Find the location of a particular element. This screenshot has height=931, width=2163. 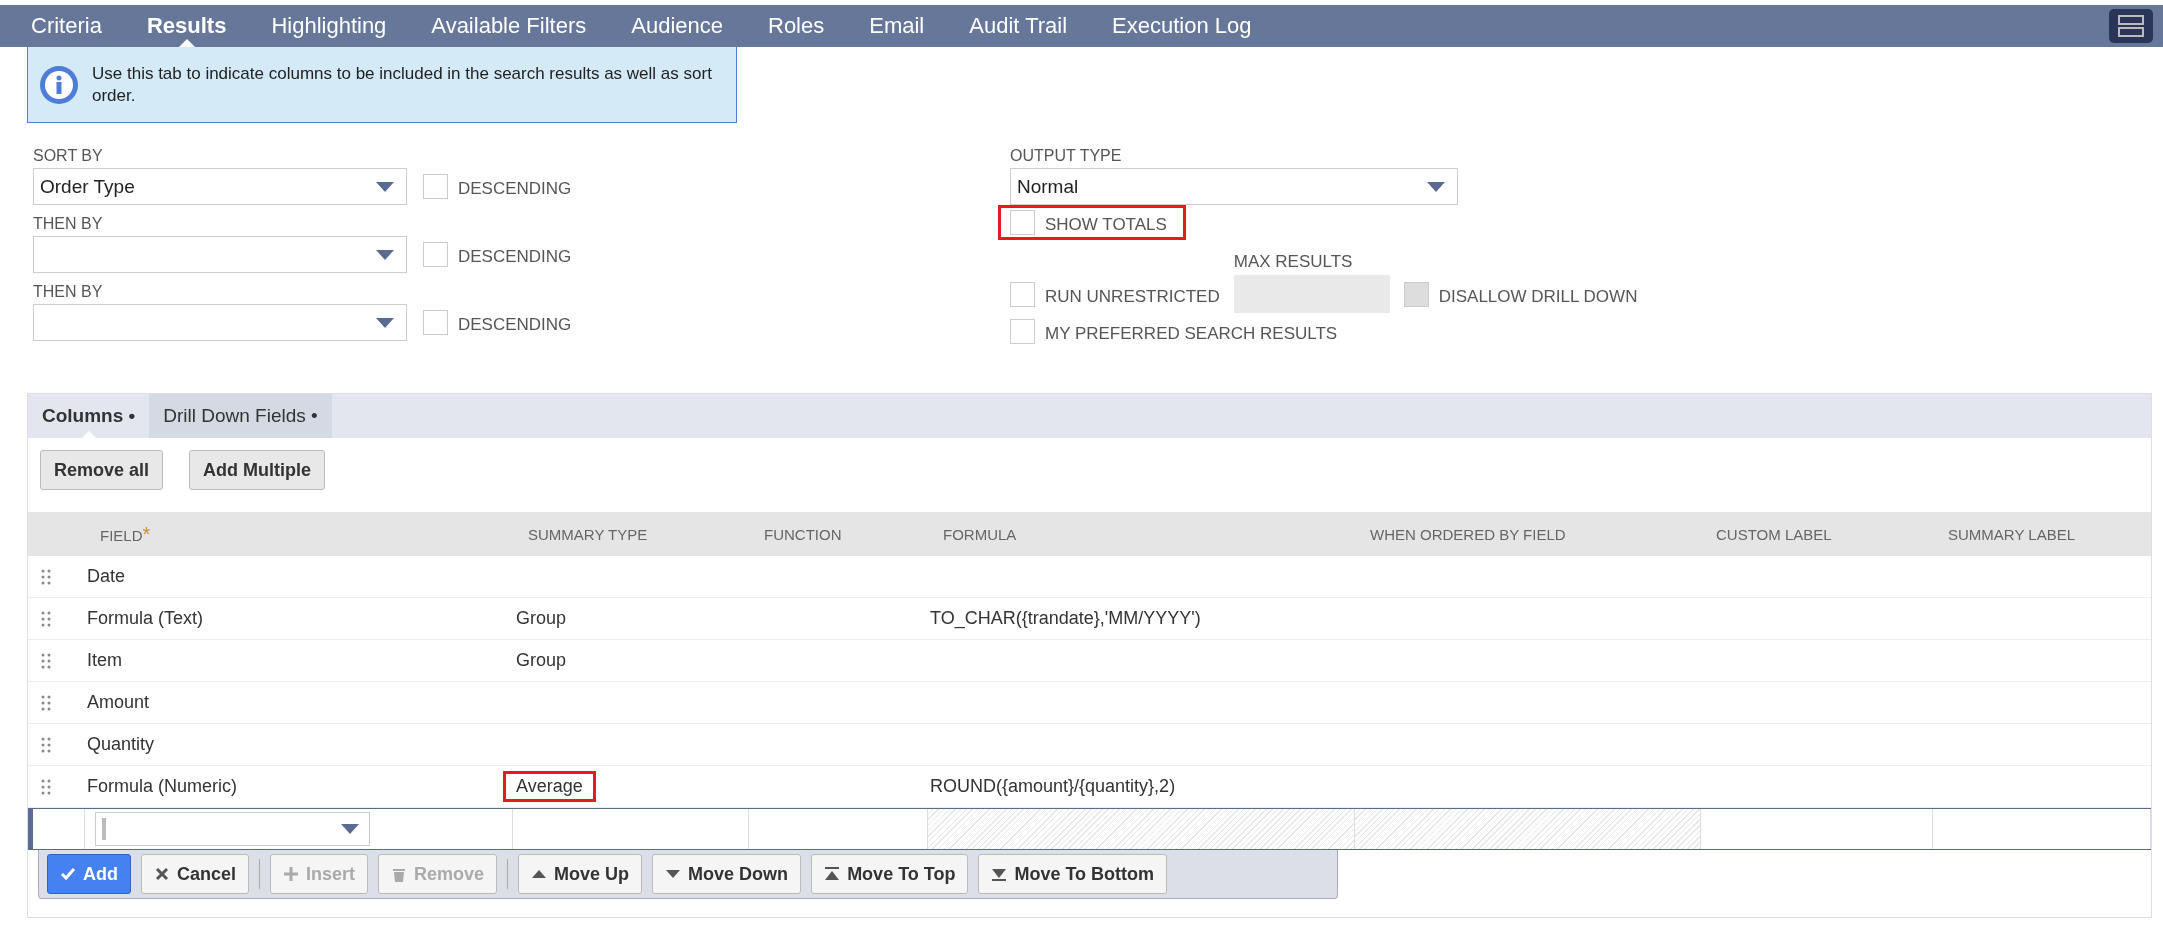

tab: Criteria is located at coordinates (66, 26).